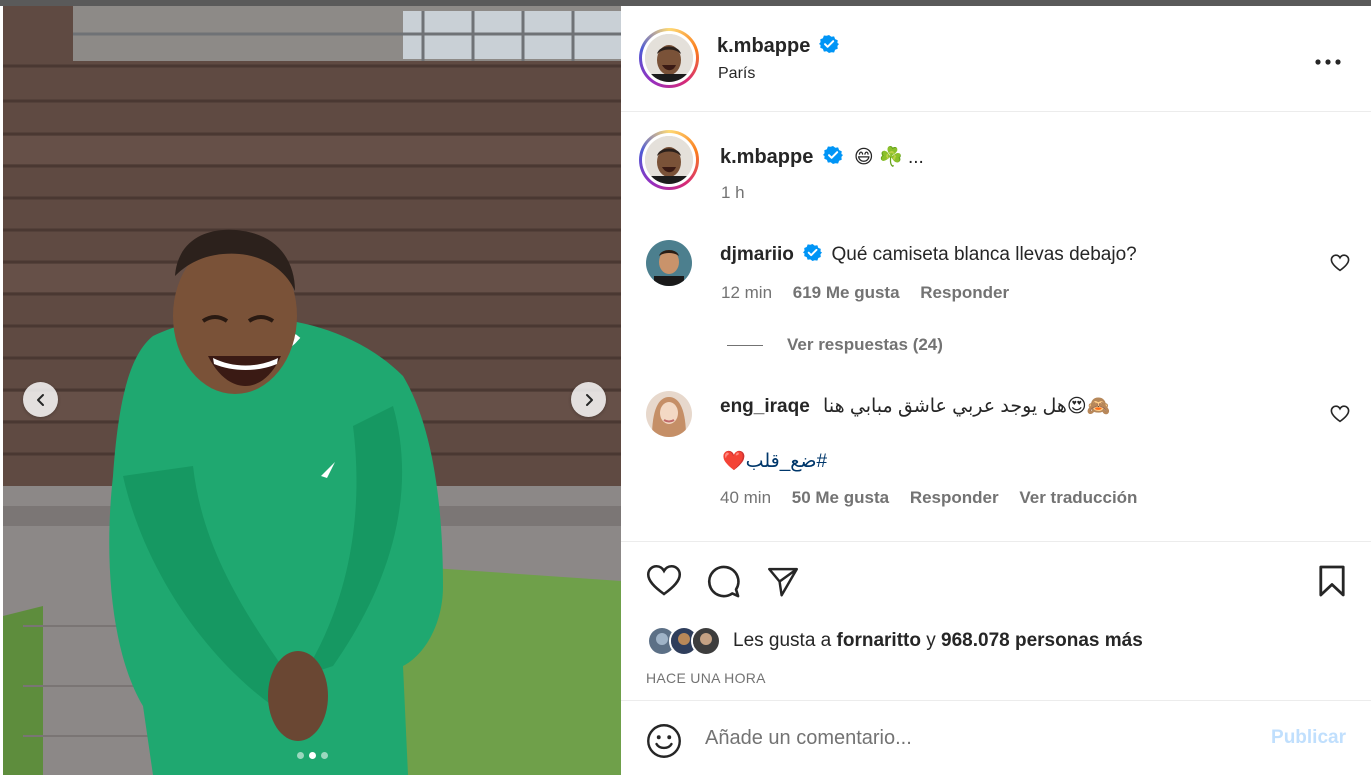 The image size is (1371, 775). I want to click on liker-avatar, so click(706, 641).